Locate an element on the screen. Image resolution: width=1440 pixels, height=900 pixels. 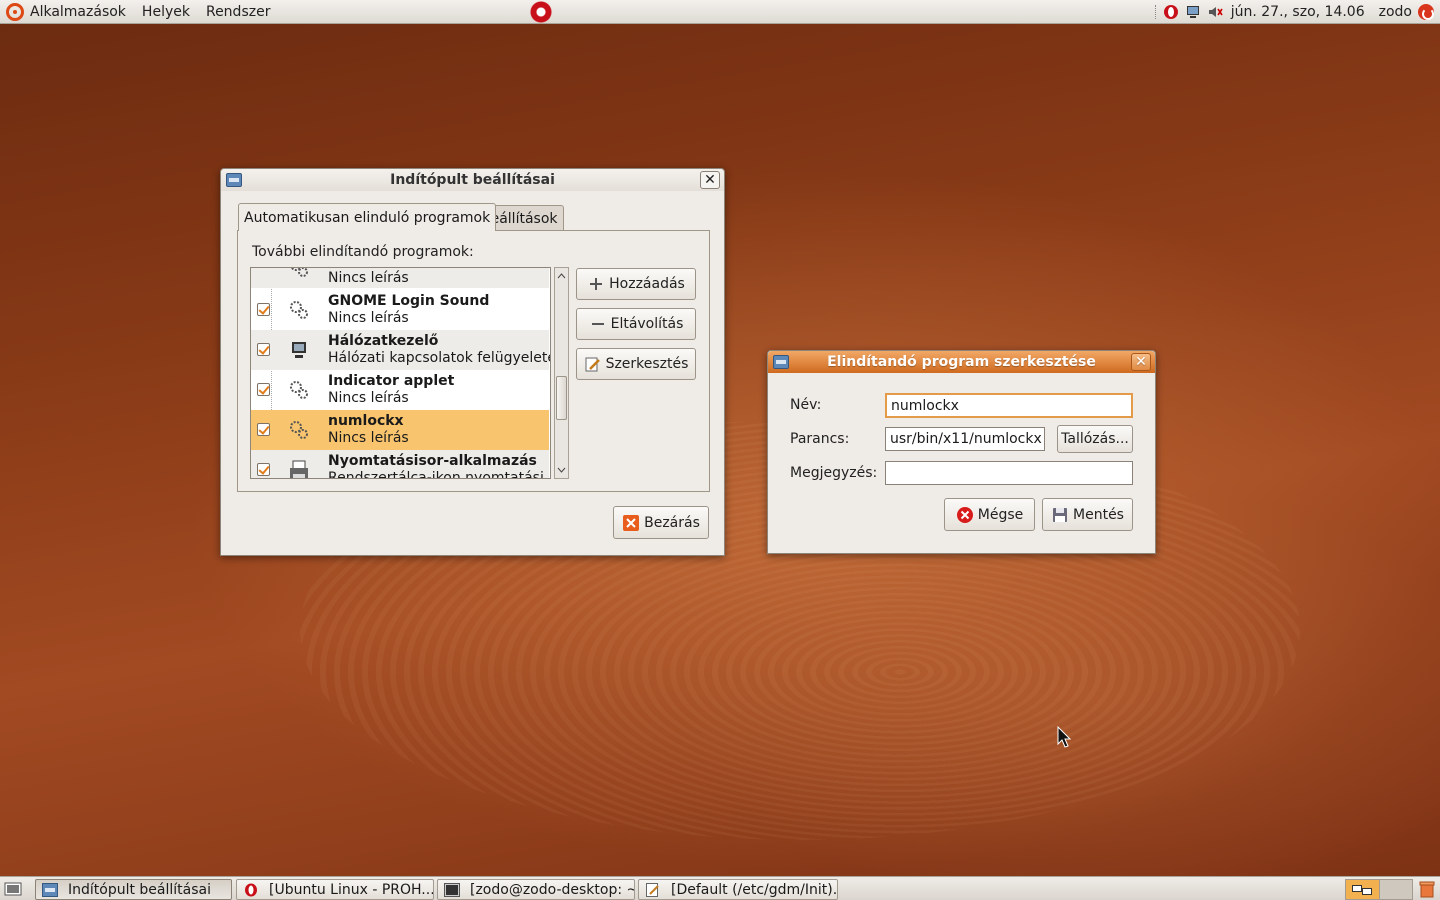
remove-button: Eltávolítás is located at coordinates (636, 324).